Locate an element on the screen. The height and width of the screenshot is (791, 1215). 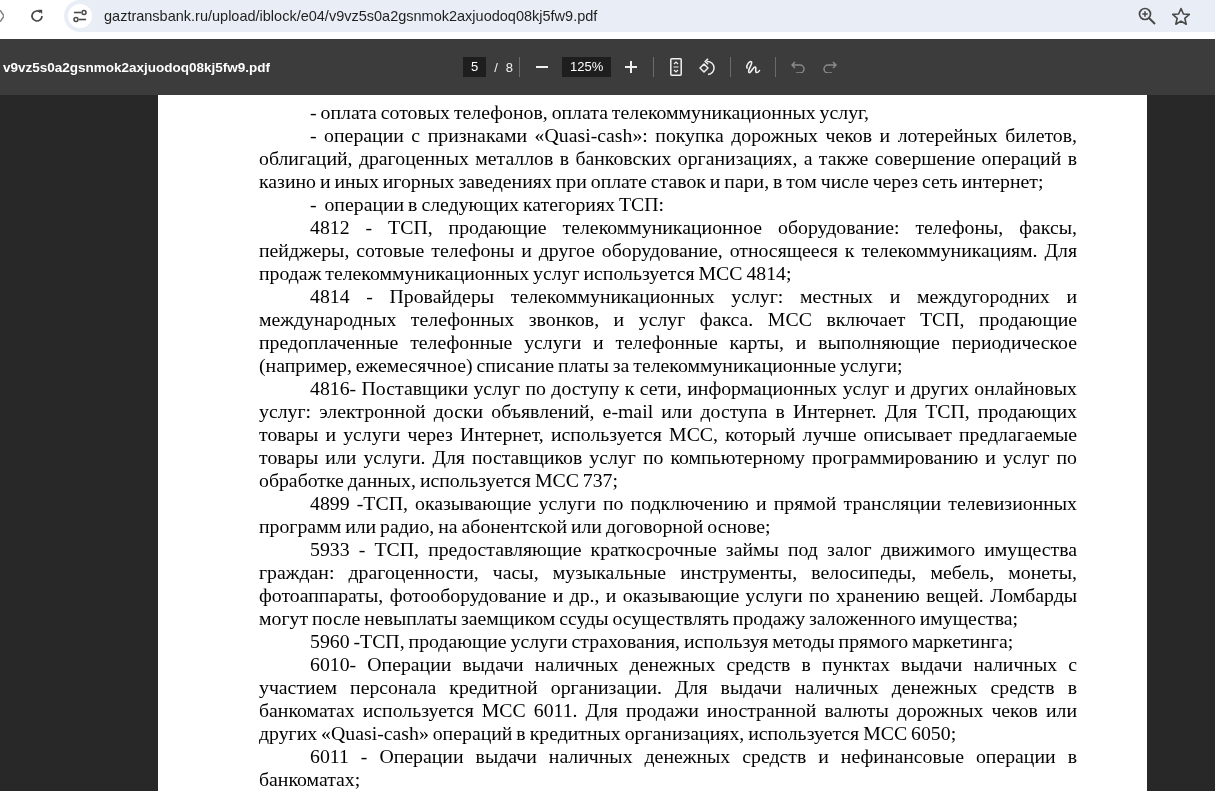
paragraph: 6011 - Операции выдачи наличных денежных средств и нефинансовые операции в банкоматах; is located at coordinates (668, 768).